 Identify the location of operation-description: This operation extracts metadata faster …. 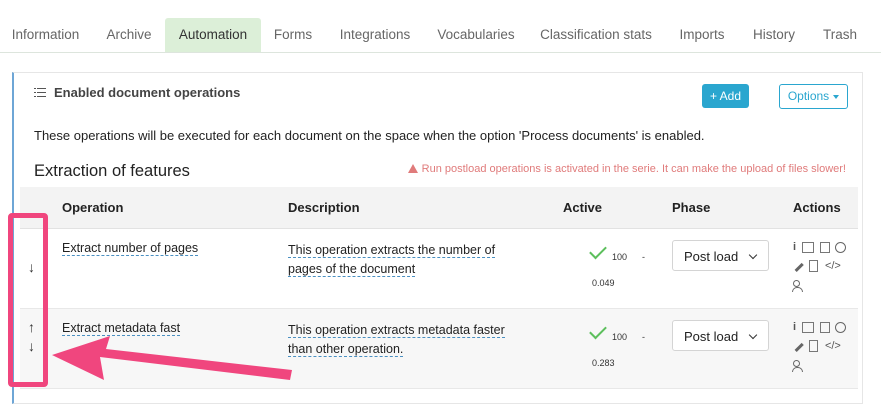
(404, 340).